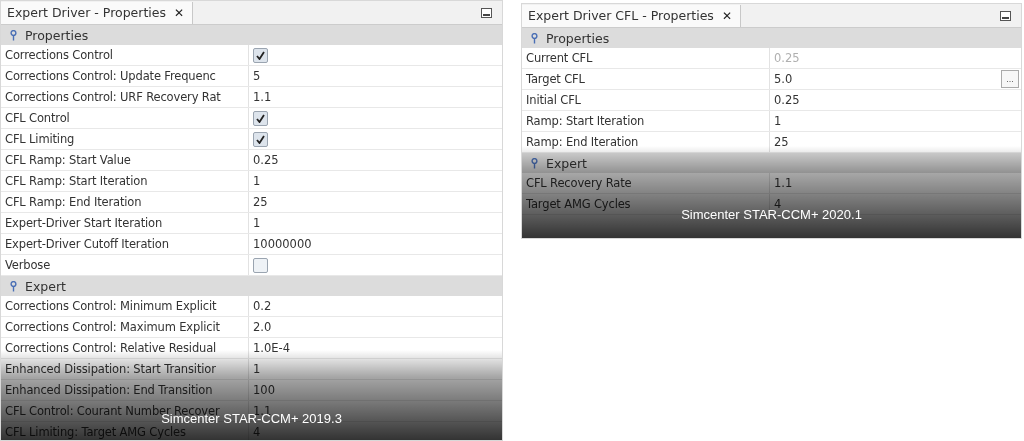  What do you see at coordinates (646, 79) in the screenshot?
I see `property-name: Target CFL` at bounding box center [646, 79].